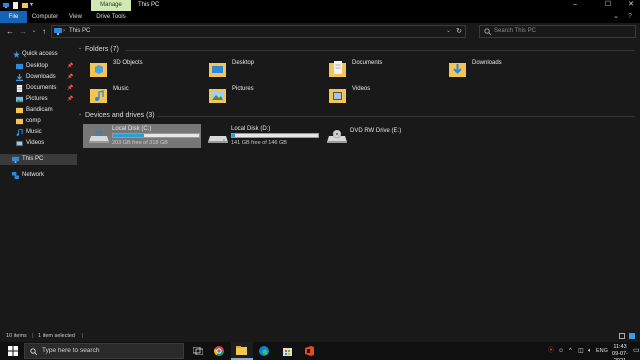  Describe the element at coordinates (38, 99) in the screenshot. I see `sidebar-item-pictures: Pictures 📌` at that location.